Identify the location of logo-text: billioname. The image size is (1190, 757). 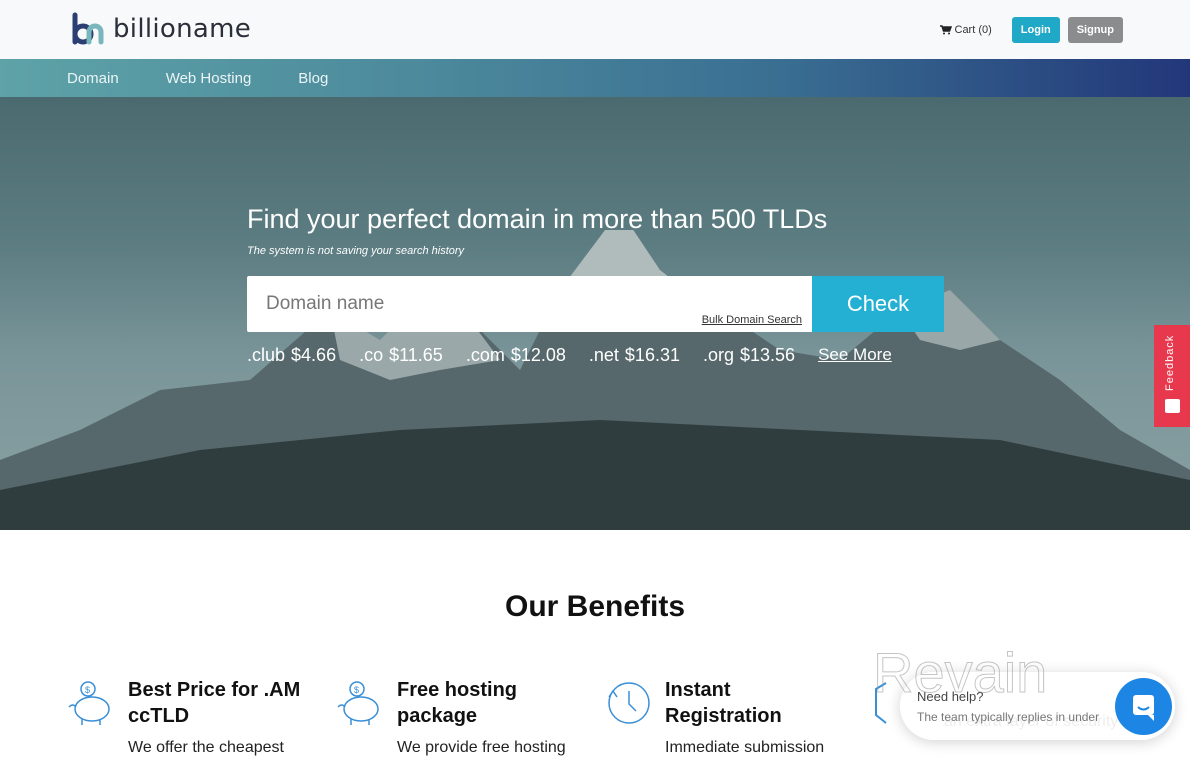
(182, 29).